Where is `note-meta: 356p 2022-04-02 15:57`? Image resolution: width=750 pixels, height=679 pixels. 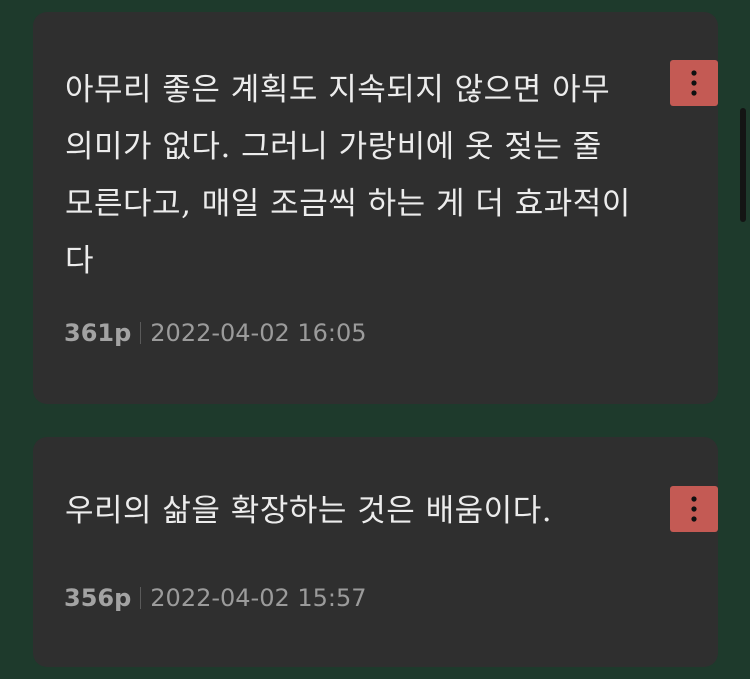
note-meta: 356p 2022-04-02 15:57 is located at coordinates (215, 598).